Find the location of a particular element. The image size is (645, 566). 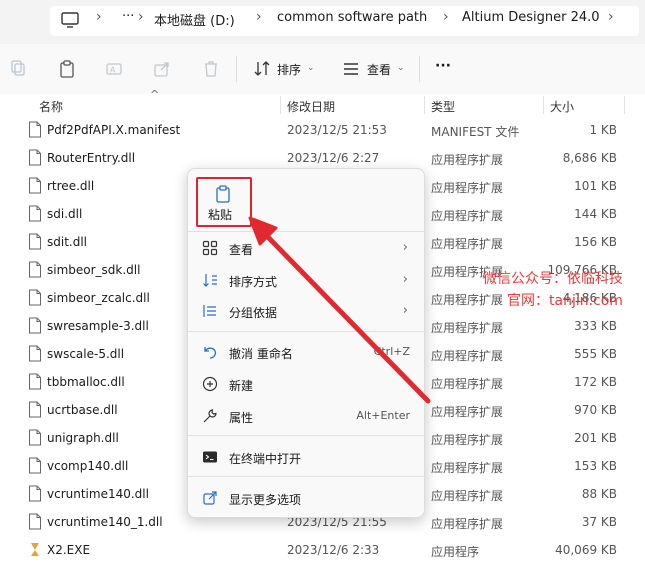

breadcrumb-current: Altium Designer 24.0 is located at coordinates (531, 17).